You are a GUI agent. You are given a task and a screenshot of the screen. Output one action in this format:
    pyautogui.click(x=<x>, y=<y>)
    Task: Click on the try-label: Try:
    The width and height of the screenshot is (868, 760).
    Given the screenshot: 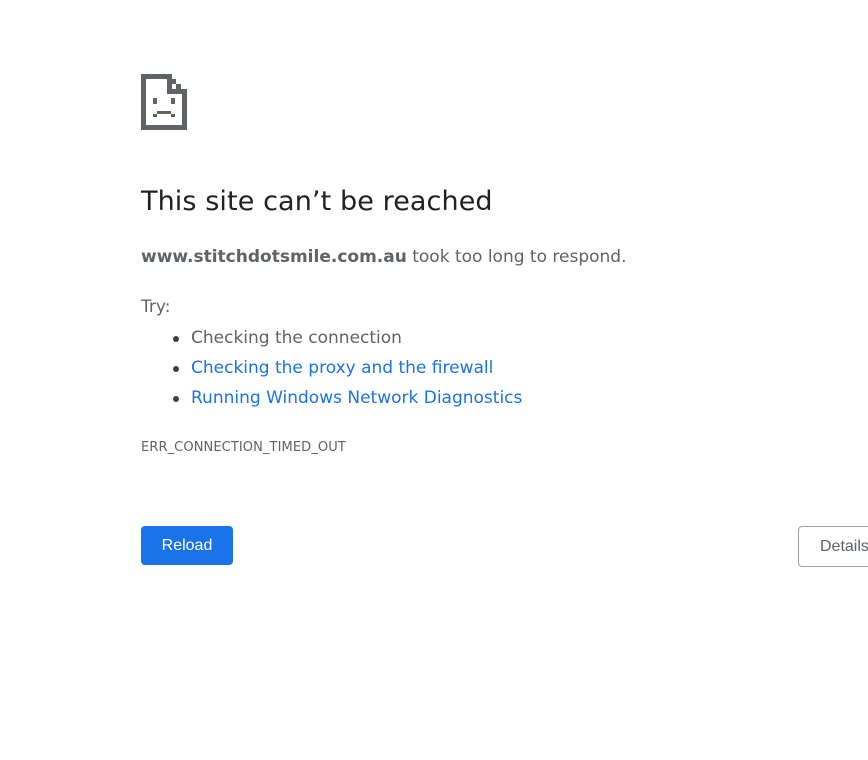 What is the action you would take?
    pyautogui.click(x=156, y=307)
    